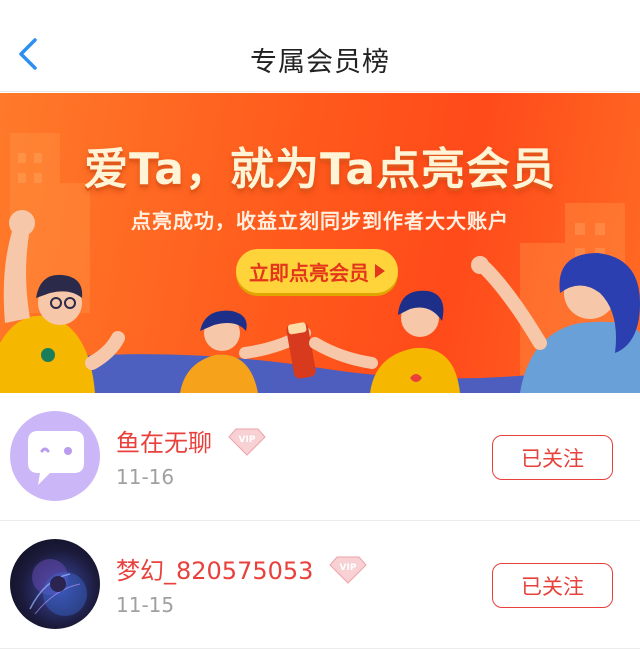 The height and width of the screenshot is (649, 640). Describe the element at coordinates (215, 571) in the screenshot. I see `member-name-text: 梦幻_820575053` at that location.